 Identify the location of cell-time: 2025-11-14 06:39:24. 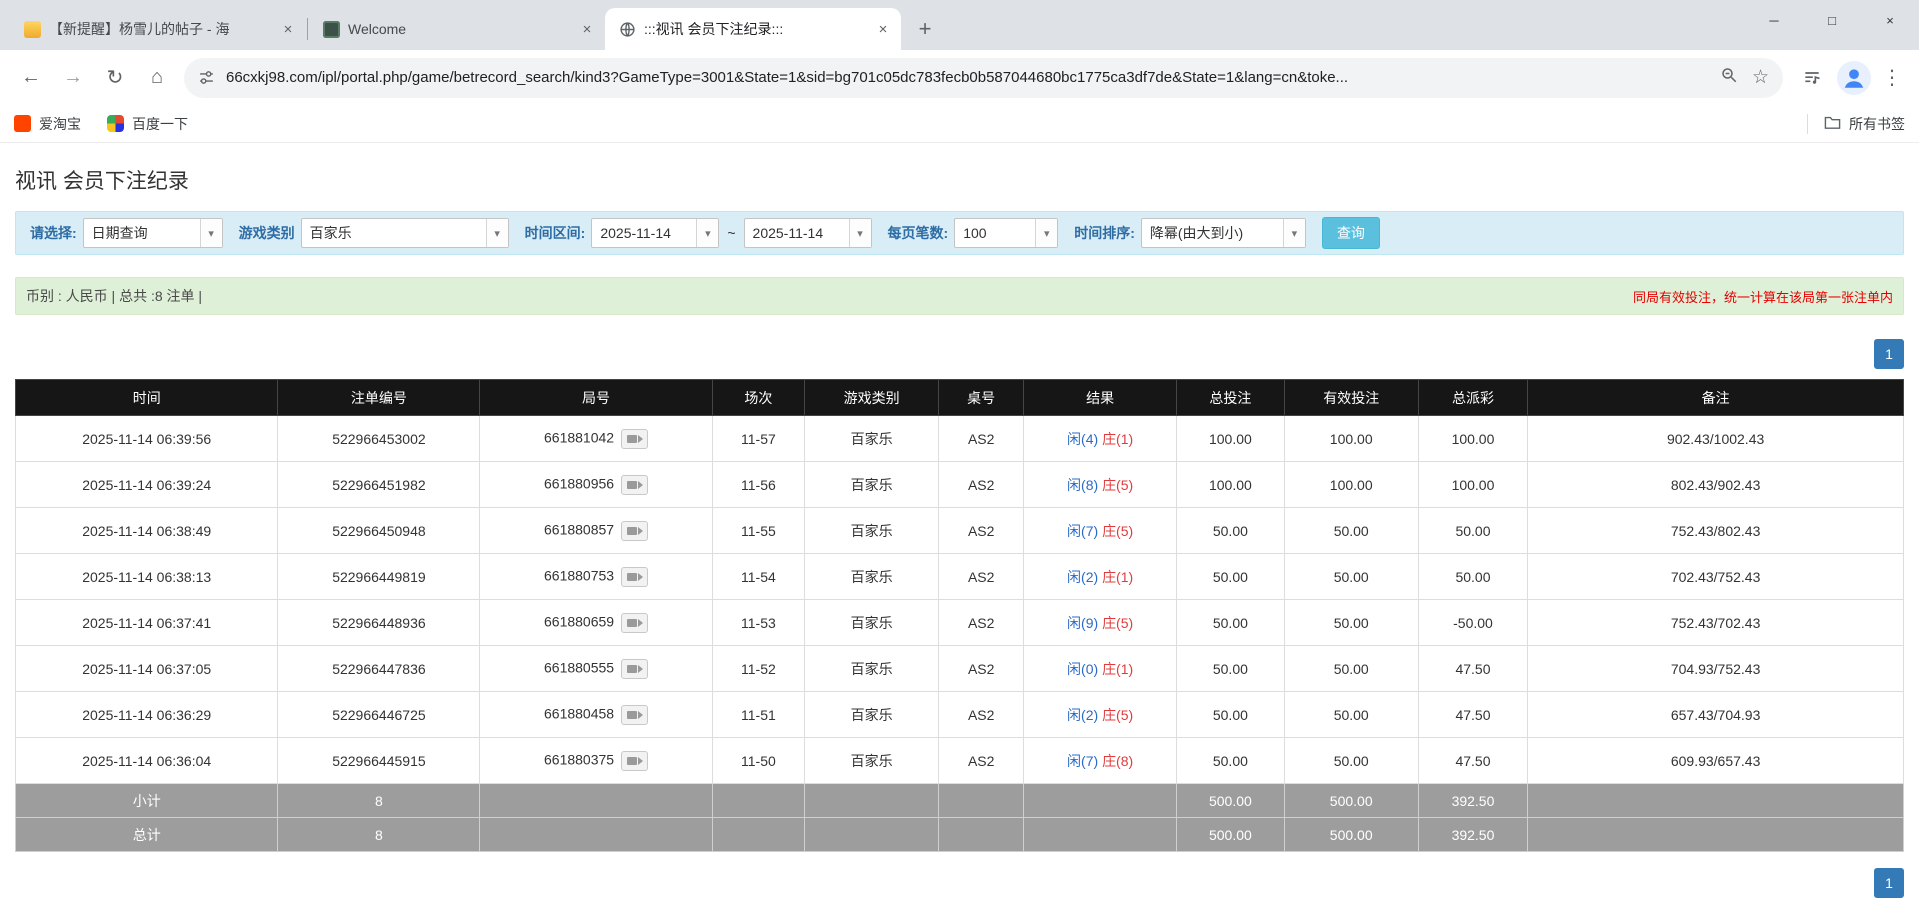
(146, 484).